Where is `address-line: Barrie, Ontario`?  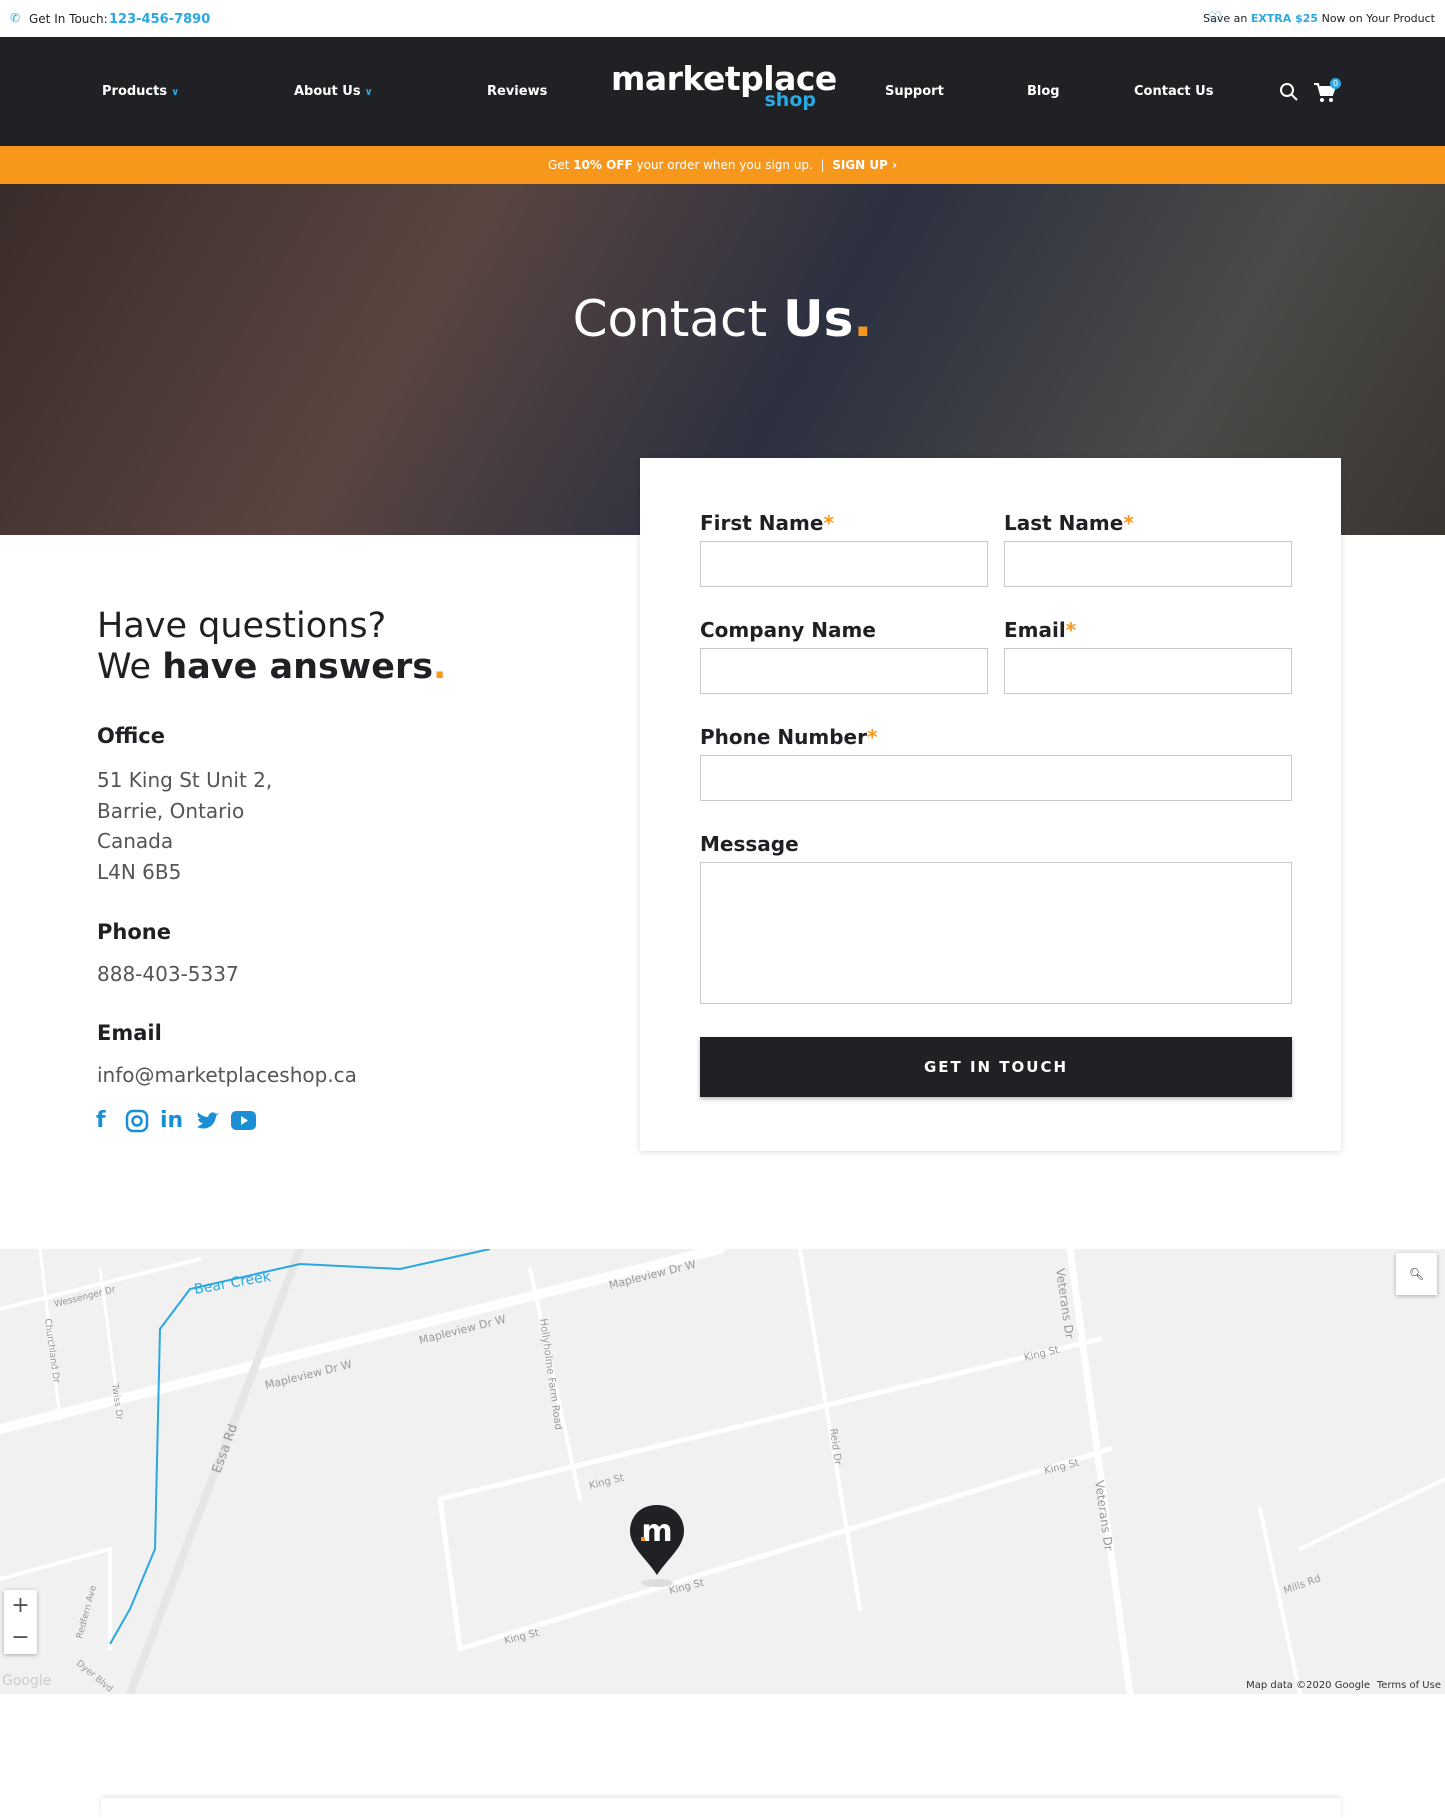 address-line: Barrie, Ontario is located at coordinates (171, 810).